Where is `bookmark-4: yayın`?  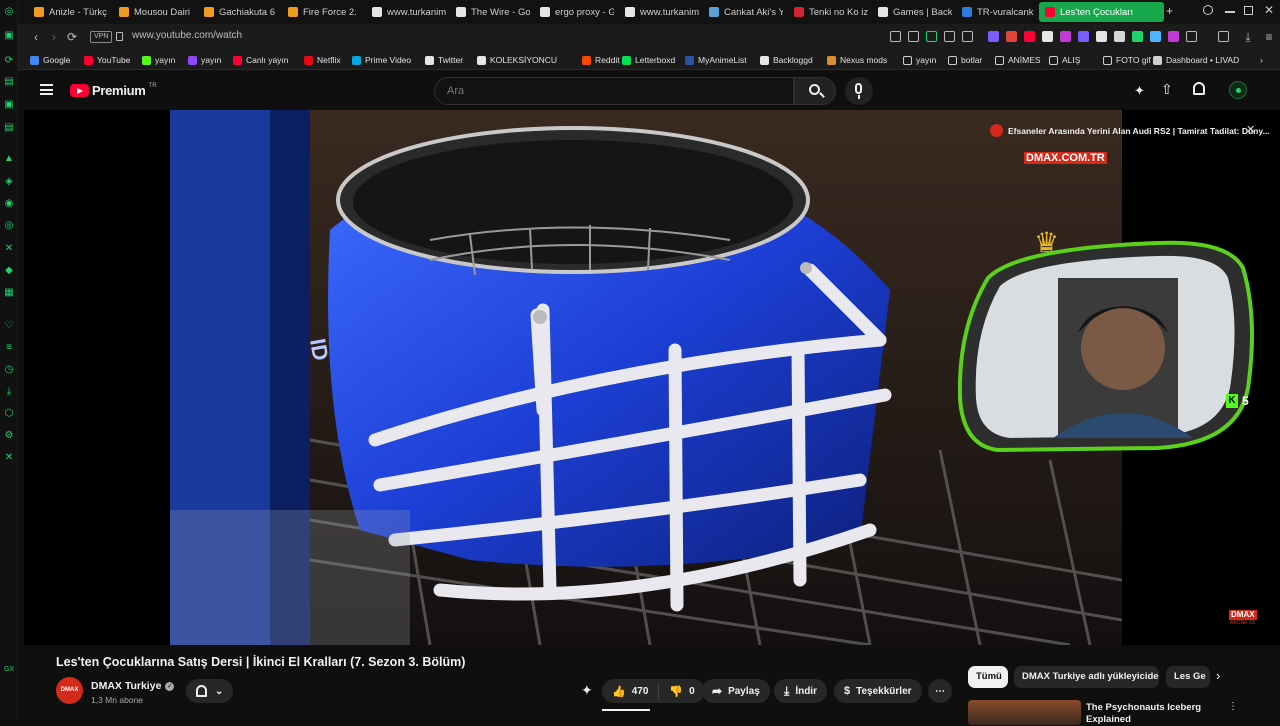
bookmark-4: yayın is located at coordinates (204, 60).